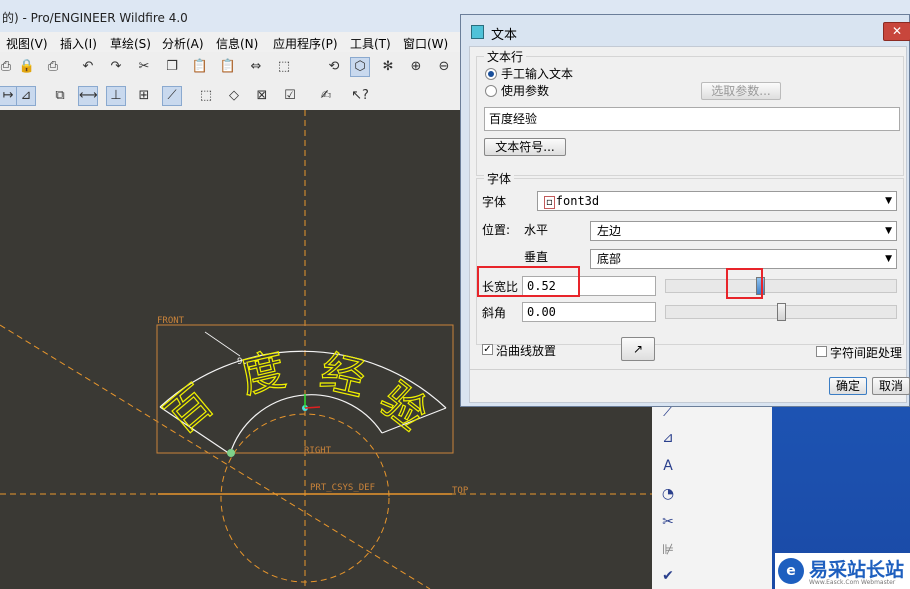 The image size is (910, 589). What do you see at coordinates (896, 31) in the screenshot?
I see `close-icon: ✕` at bounding box center [896, 31].